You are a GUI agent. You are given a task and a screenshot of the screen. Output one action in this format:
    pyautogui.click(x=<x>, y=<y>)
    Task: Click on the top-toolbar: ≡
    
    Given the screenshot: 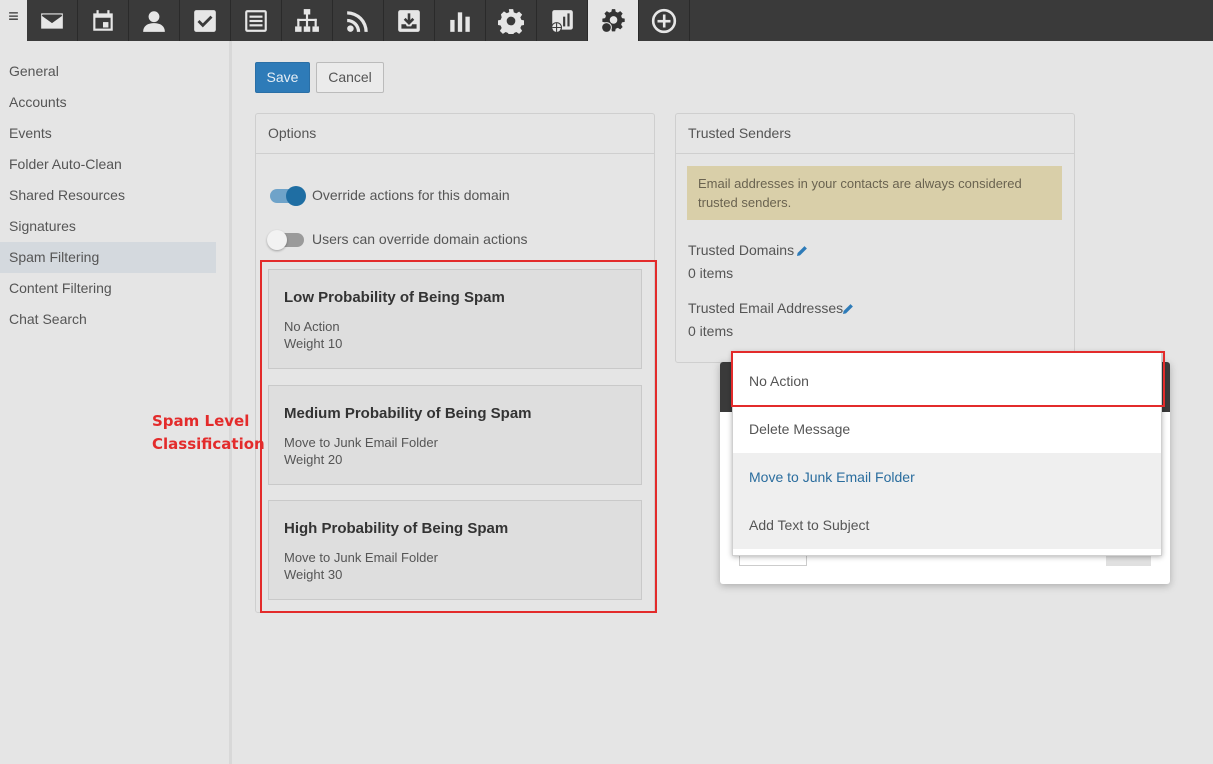 What is the action you would take?
    pyautogui.click(x=606, y=20)
    